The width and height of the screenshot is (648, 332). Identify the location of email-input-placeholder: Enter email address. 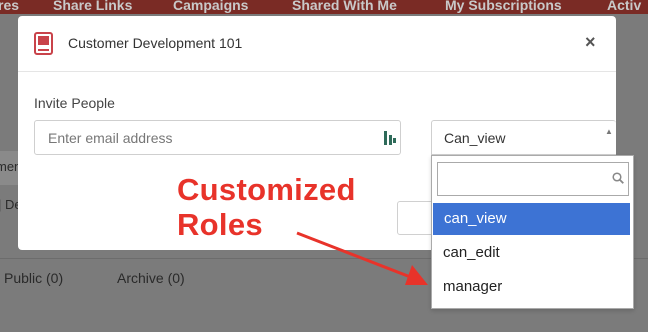
(110, 138).